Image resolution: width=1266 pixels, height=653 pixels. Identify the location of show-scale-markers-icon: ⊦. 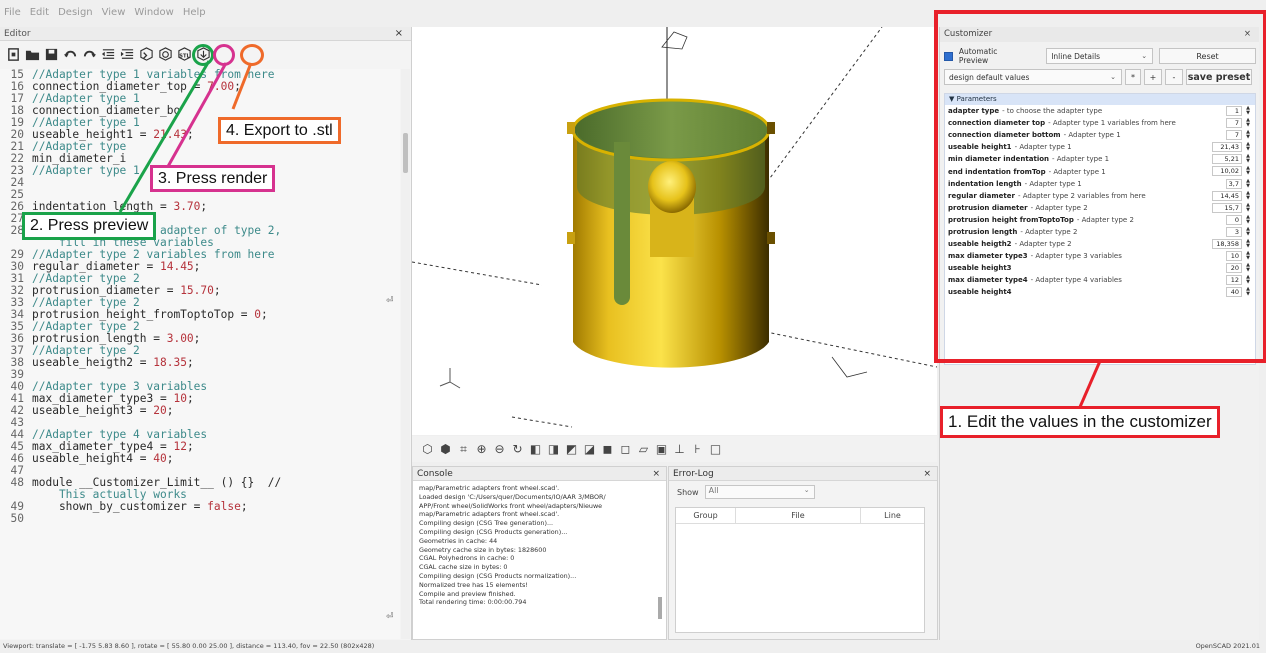
(697, 449).